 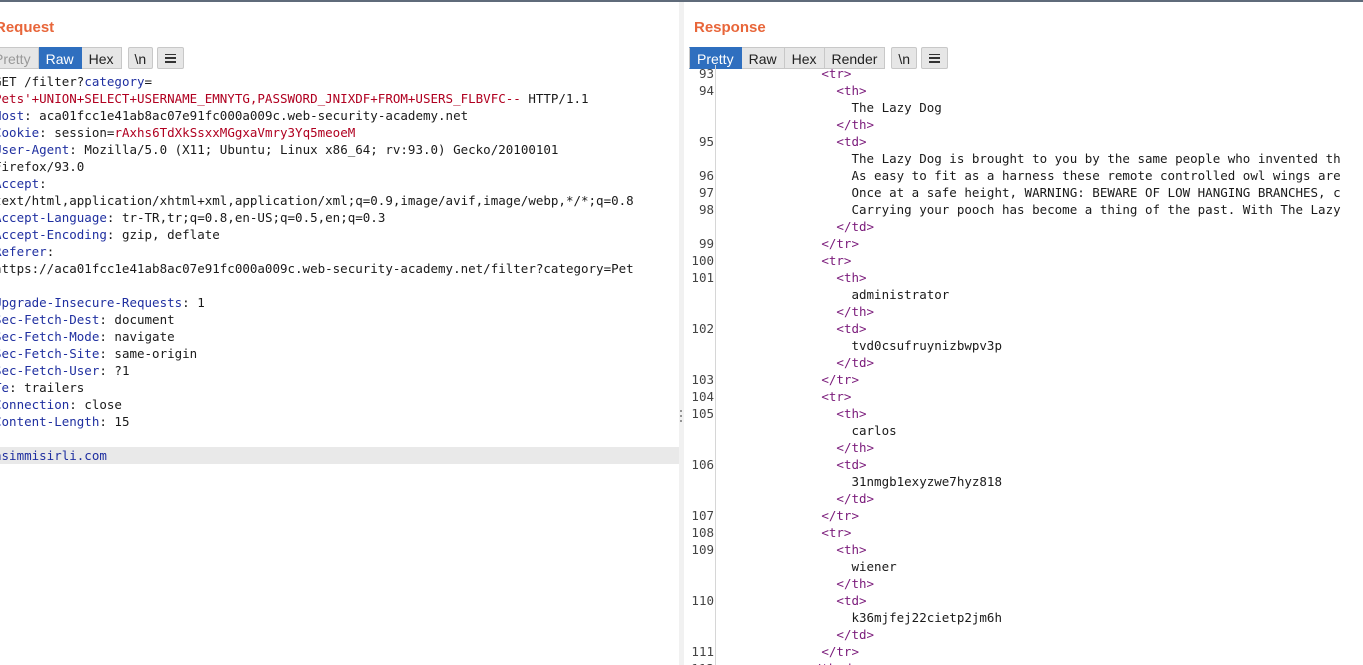 What do you see at coordinates (253, 217) in the screenshot?
I see `header-value: tr-TR,tr;q=0.8,en-US;q=0.5,en;q=0.3` at bounding box center [253, 217].